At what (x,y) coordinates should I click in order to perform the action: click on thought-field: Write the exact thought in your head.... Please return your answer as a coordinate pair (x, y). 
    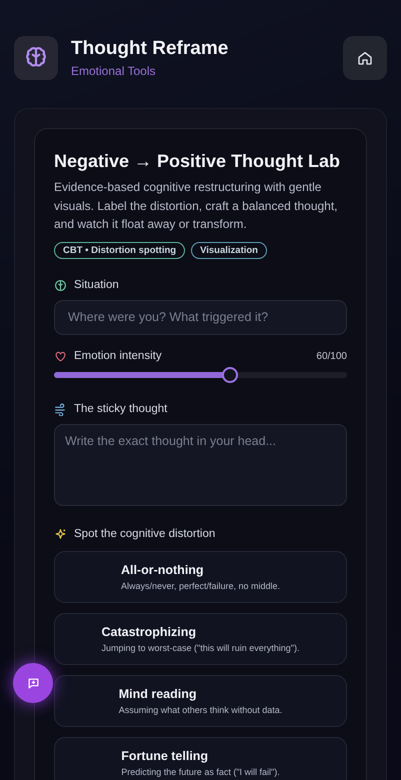
    Looking at the image, I should click on (200, 465).